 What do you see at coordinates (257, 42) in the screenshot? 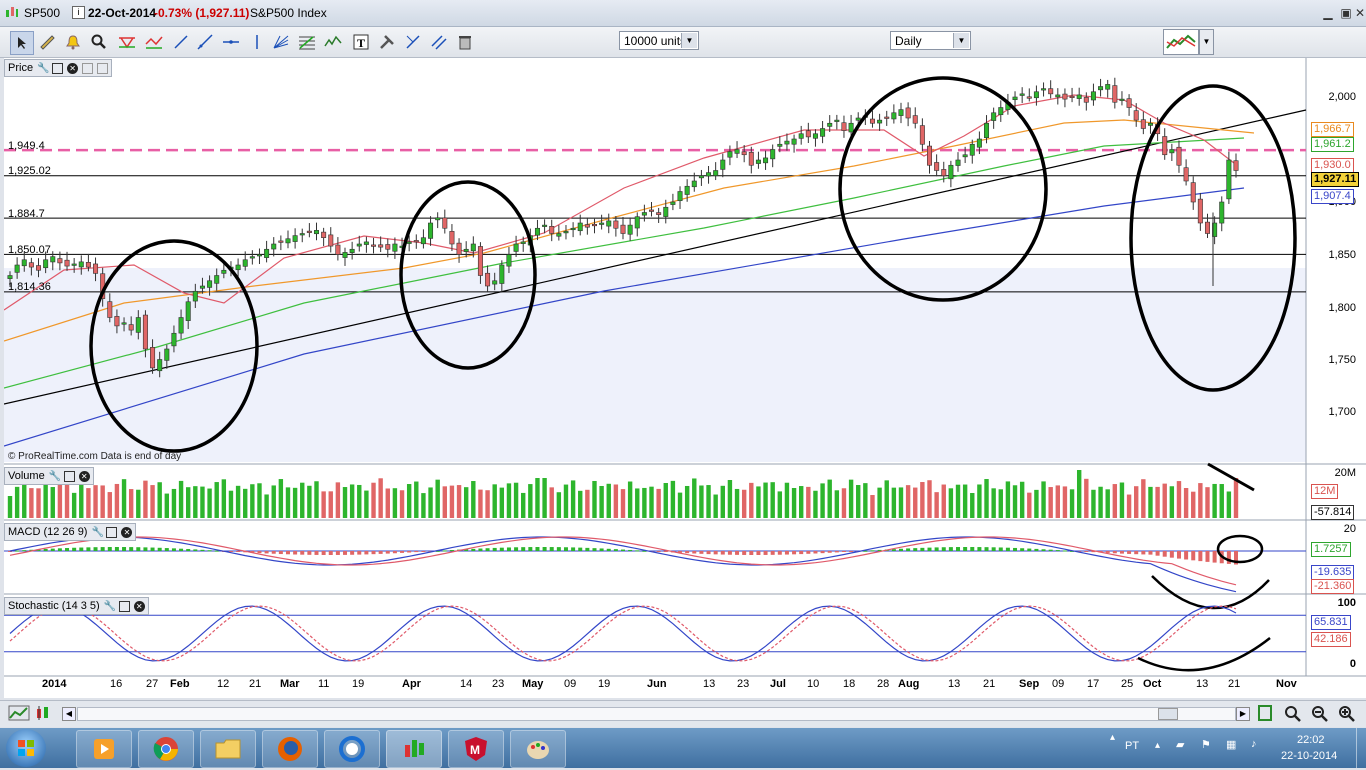
I see `vline-icon` at bounding box center [257, 42].